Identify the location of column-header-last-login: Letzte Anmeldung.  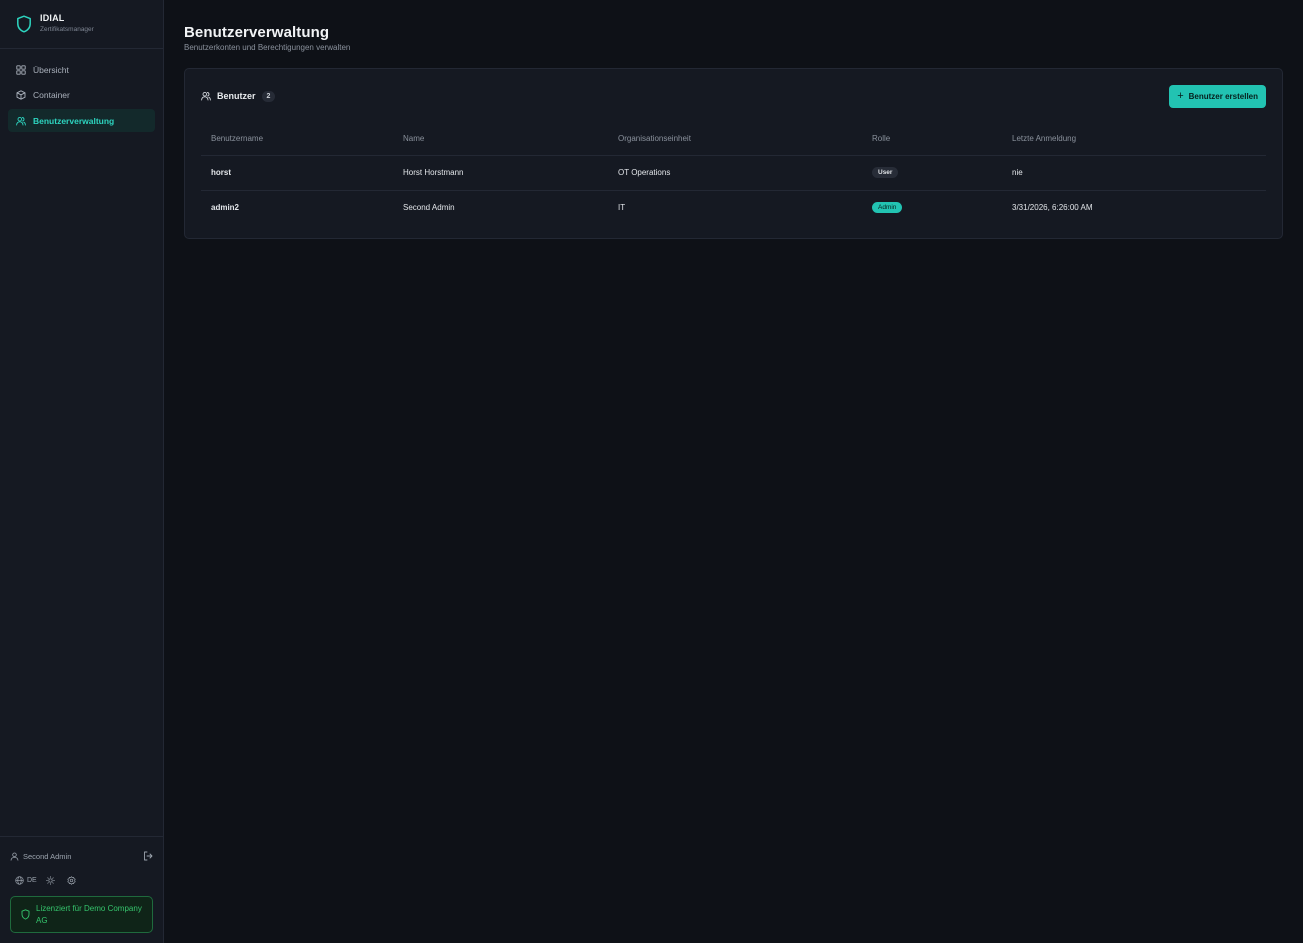
(1134, 139).